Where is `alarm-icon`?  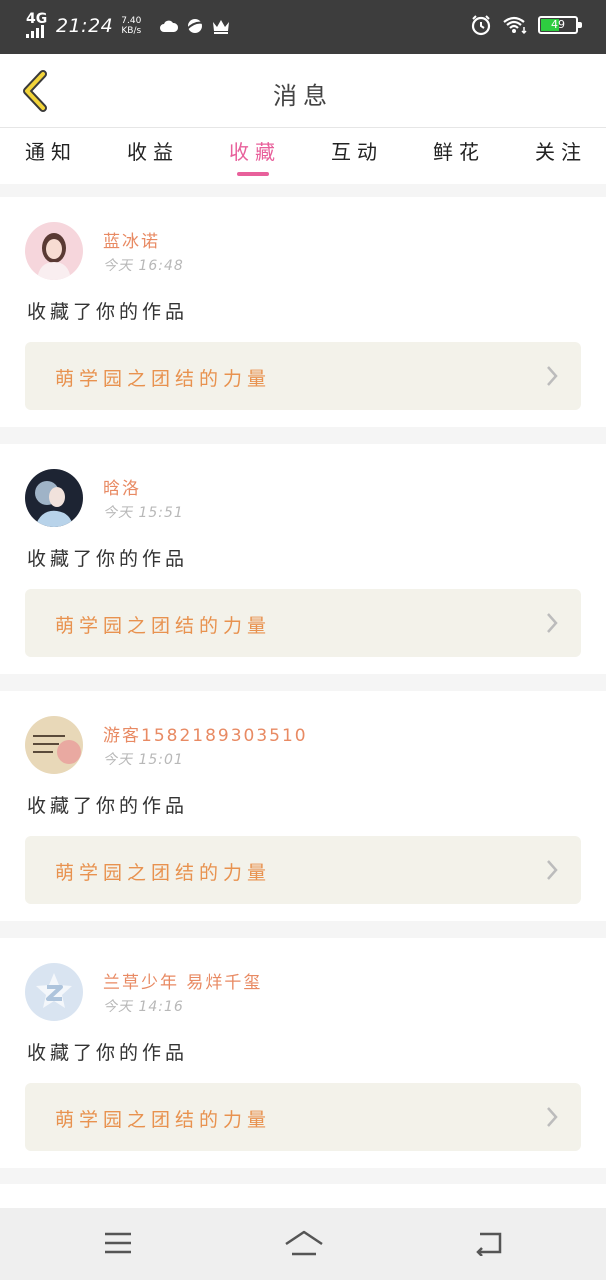
alarm-icon is located at coordinates (481, 25).